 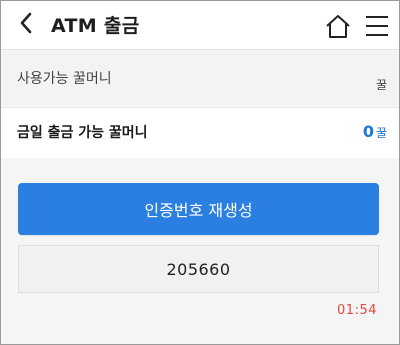 I want to click on today-withdrawable-amount: 0, so click(x=368, y=131).